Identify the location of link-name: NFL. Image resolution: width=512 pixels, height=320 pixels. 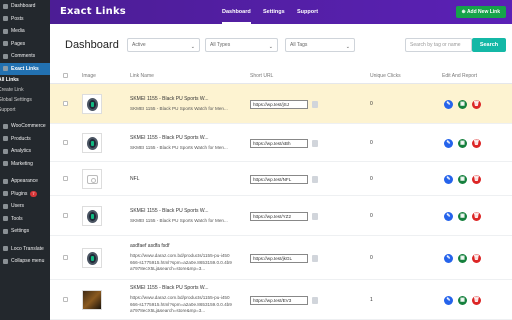
(134, 179).